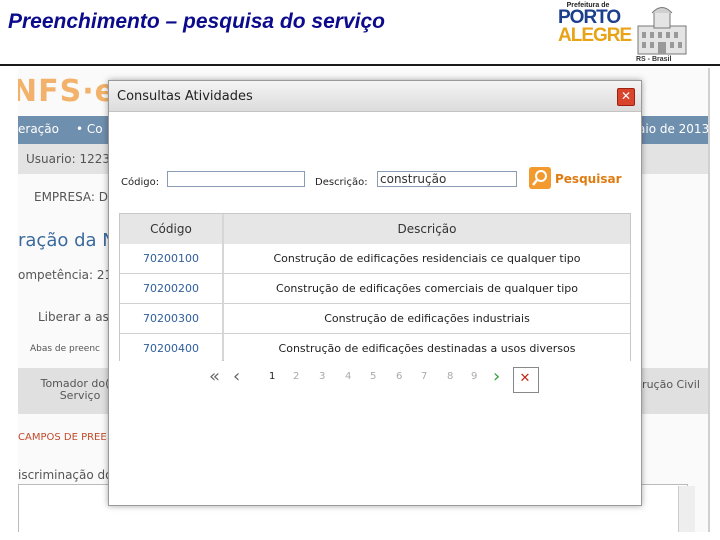 The image size is (720, 540). What do you see at coordinates (595, 35) in the screenshot?
I see `logo-line3: ALEGRE` at bounding box center [595, 35].